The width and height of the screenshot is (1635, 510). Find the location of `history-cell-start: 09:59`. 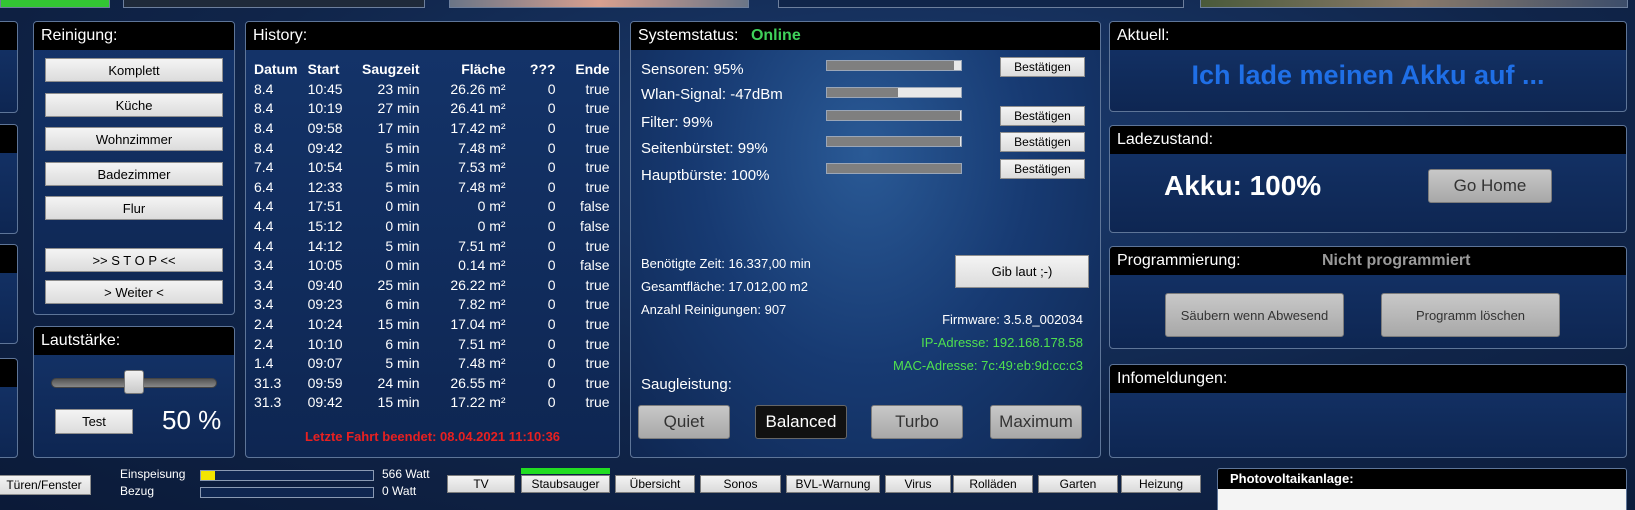

history-cell-start: 09:59 is located at coordinates (325, 382).